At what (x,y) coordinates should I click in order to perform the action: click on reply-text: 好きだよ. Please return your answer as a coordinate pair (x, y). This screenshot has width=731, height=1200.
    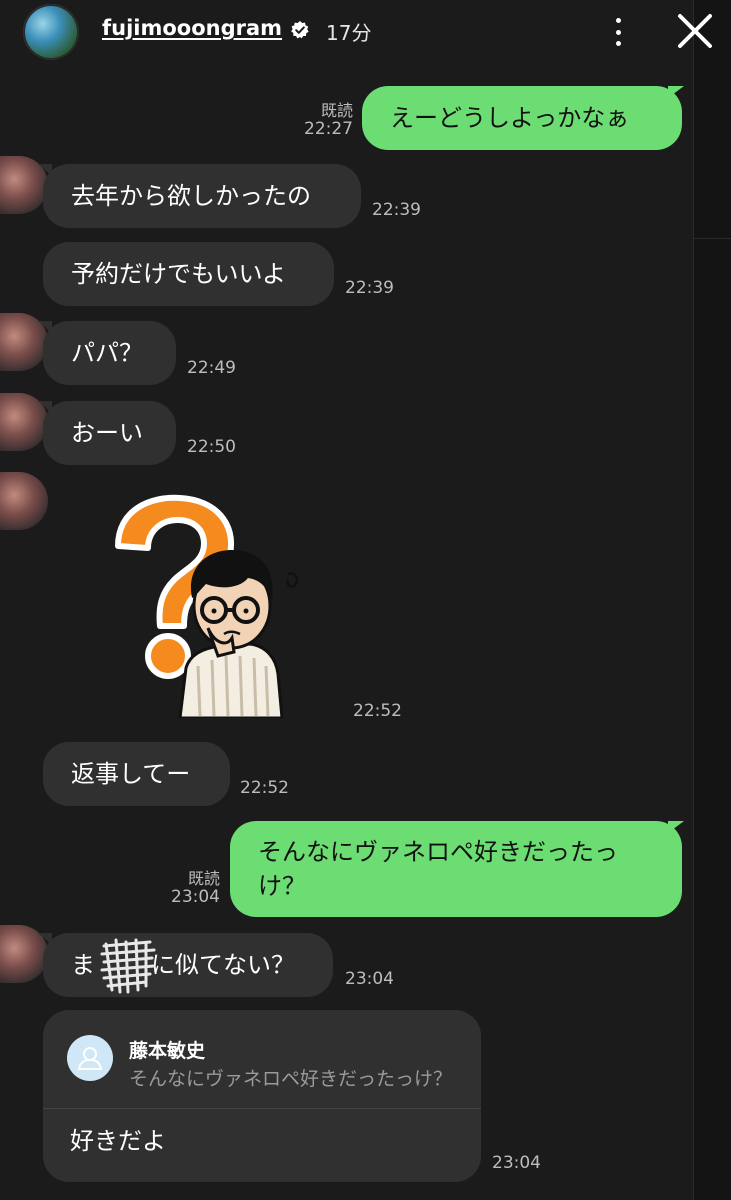
    Looking at the image, I should click on (118, 1141).